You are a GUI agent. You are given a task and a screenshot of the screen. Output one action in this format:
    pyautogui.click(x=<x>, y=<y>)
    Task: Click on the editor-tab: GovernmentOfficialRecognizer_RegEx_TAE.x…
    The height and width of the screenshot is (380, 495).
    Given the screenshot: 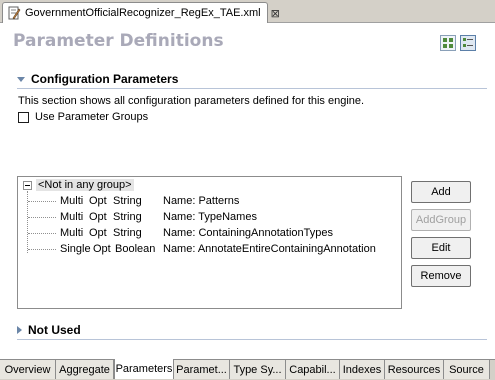 What is the action you would take?
    pyautogui.click(x=141, y=12)
    